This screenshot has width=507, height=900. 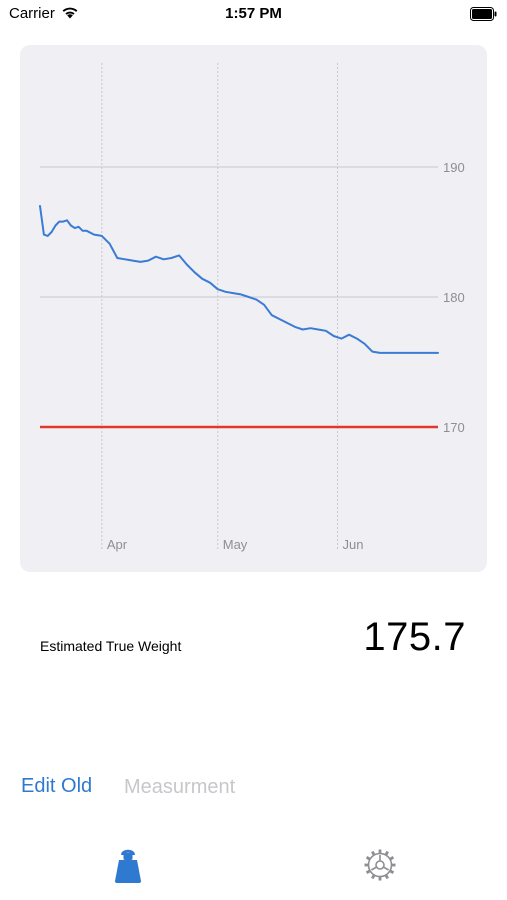 What do you see at coordinates (56, 786) in the screenshot?
I see `edit-old-button: Edit Old` at bounding box center [56, 786].